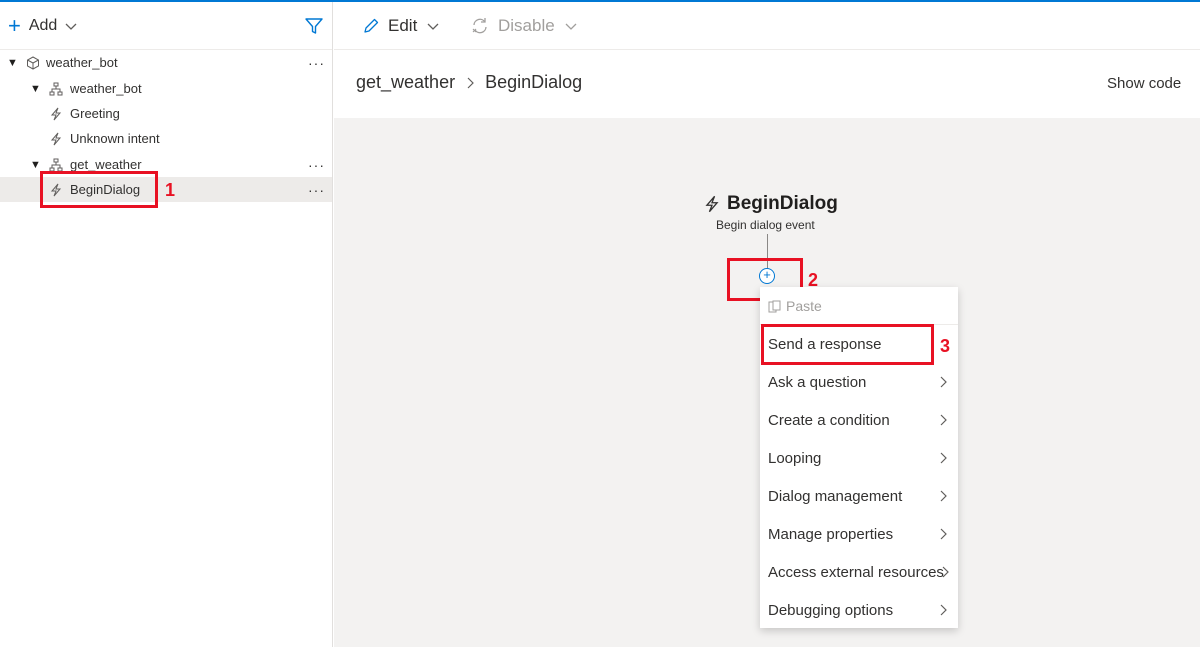  I want to click on menu-item-label: Dialog management, so click(835, 496).